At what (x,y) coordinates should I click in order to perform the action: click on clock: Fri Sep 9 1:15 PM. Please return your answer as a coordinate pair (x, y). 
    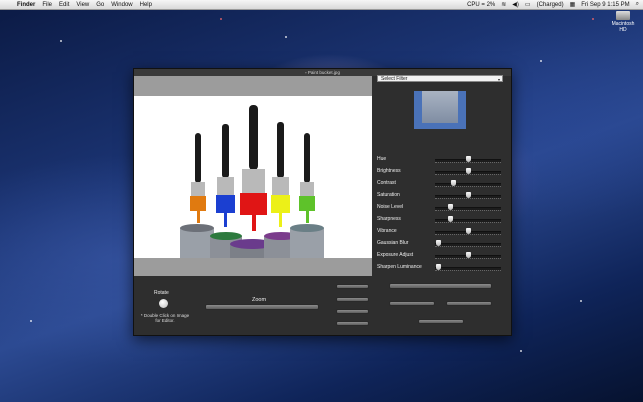
    Looking at the image, I should click on (605, 5).